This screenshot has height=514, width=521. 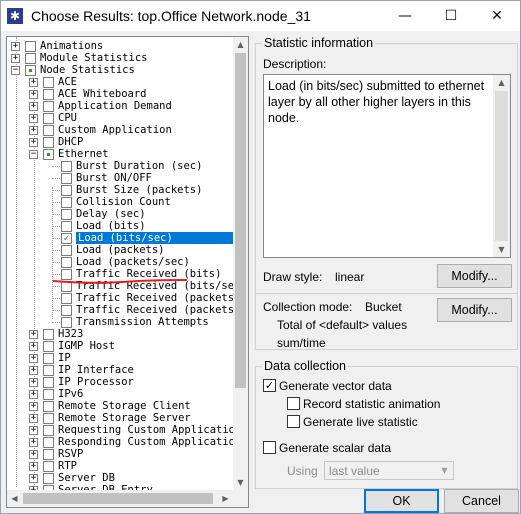 I want to click on tree-row: + IGMP Host, so click(x=120, y=346).